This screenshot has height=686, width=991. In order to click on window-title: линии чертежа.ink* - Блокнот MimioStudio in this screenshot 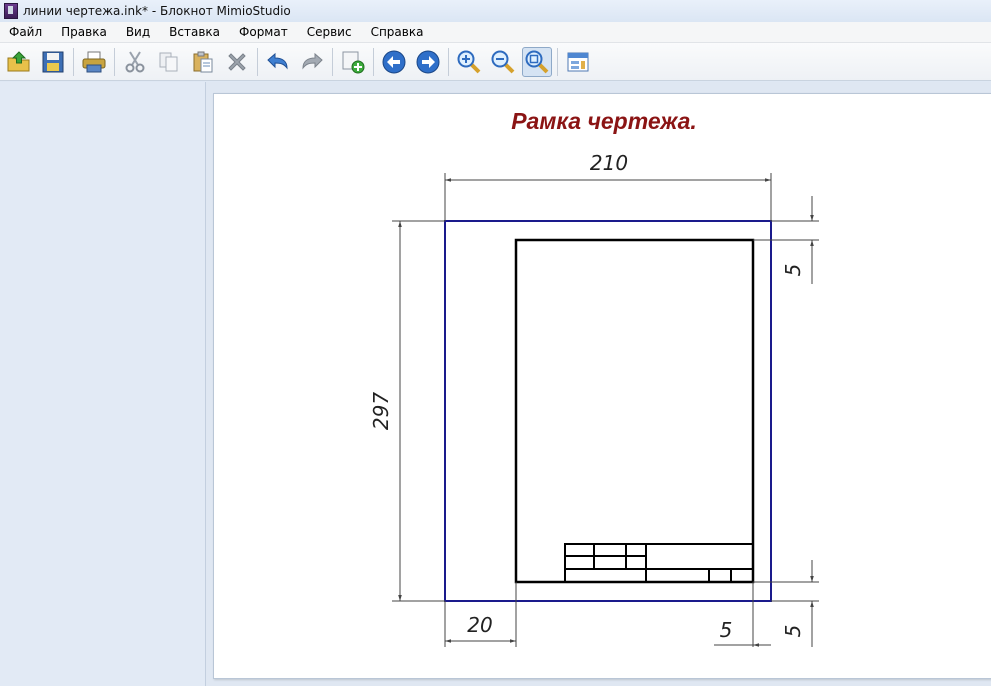, I will do `click(157, 11)`.